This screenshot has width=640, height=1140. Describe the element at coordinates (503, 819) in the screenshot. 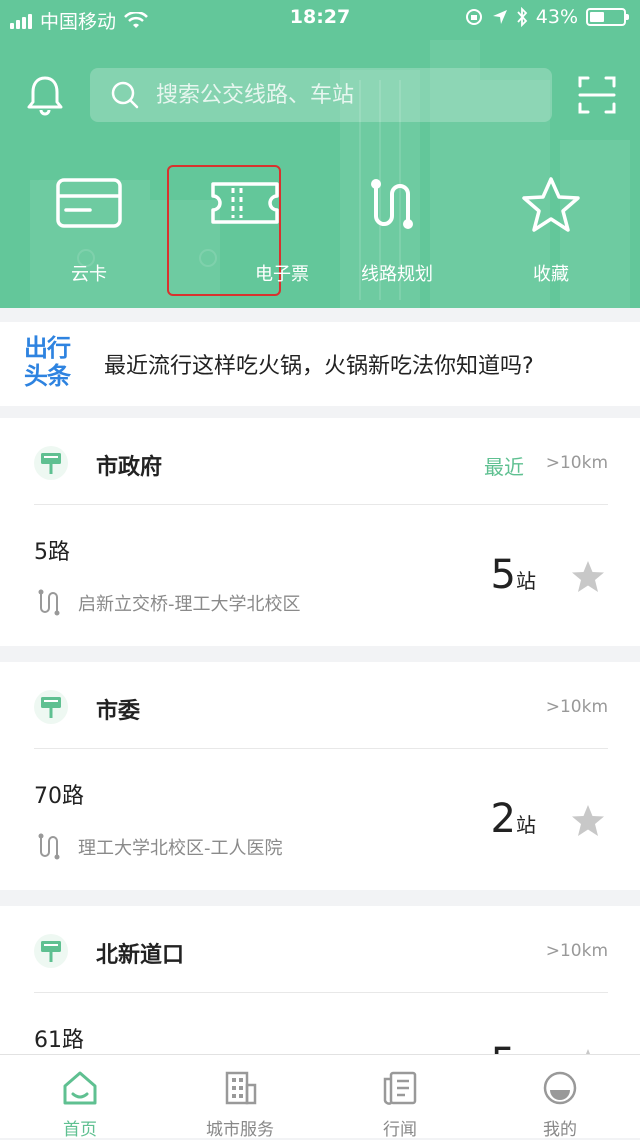

I see `stops-count: 2` at that location.